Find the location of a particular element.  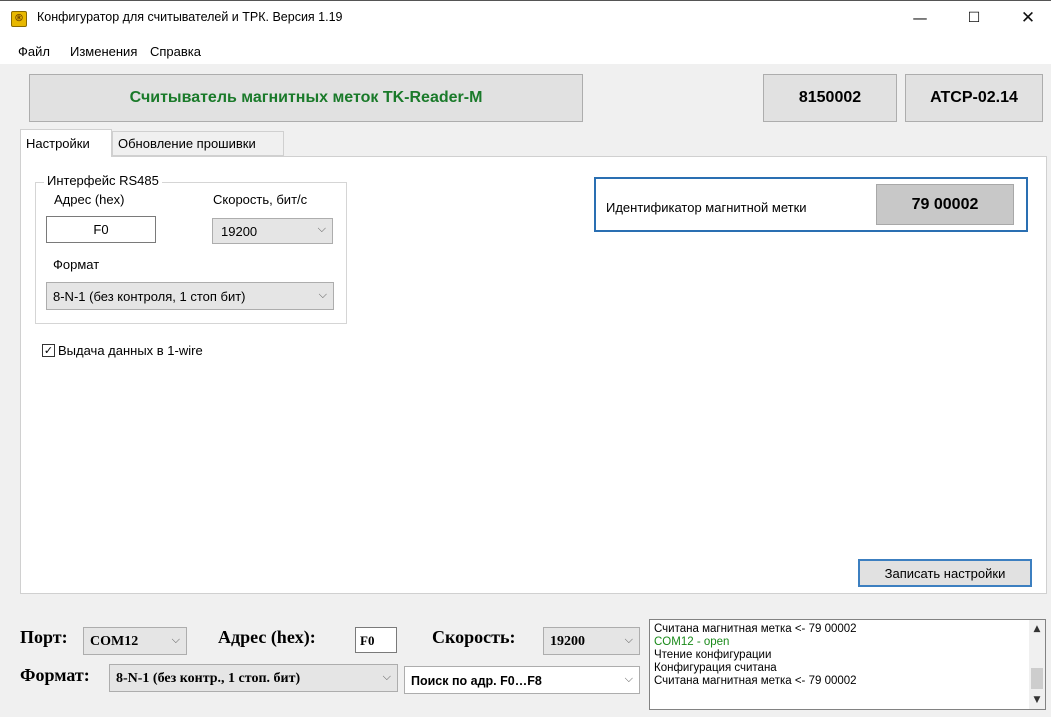

device-name-button: Считыватель магнитных меток TK-Reader-M is located at coordinates (306, 98).